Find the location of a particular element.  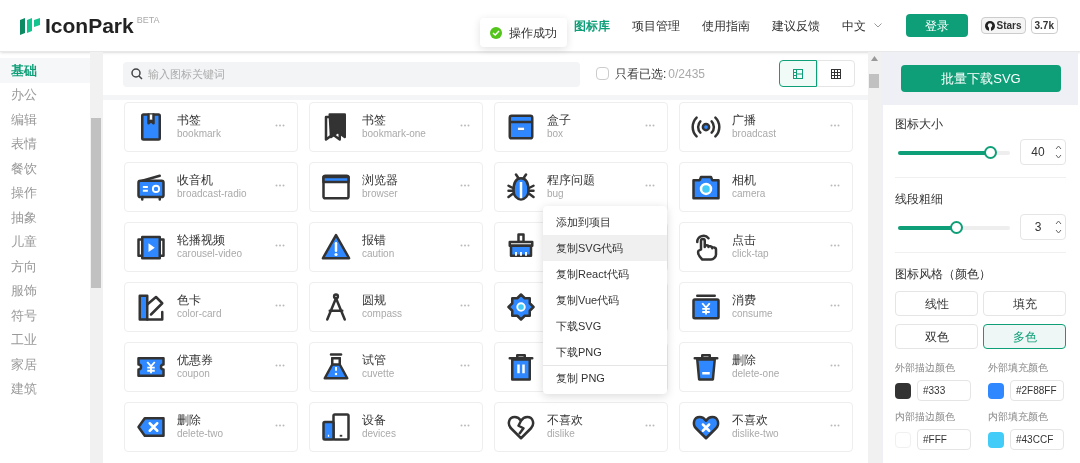

success-icon is located at coordinates (496, 32).